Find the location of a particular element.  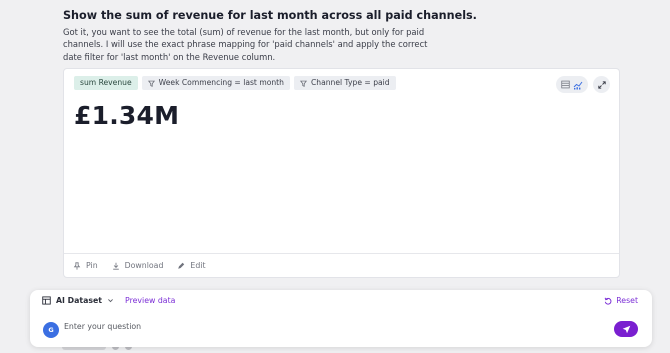

card-actions: Pin Download Edit is located at coordinates (341, 265).